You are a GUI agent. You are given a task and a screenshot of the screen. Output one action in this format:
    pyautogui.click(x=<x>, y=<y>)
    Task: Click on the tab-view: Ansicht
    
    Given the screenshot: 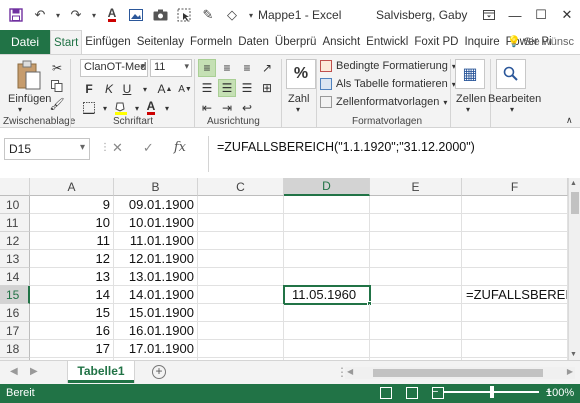 What is the action you would take?
    pyautogui.click(x=341, y=42)
    